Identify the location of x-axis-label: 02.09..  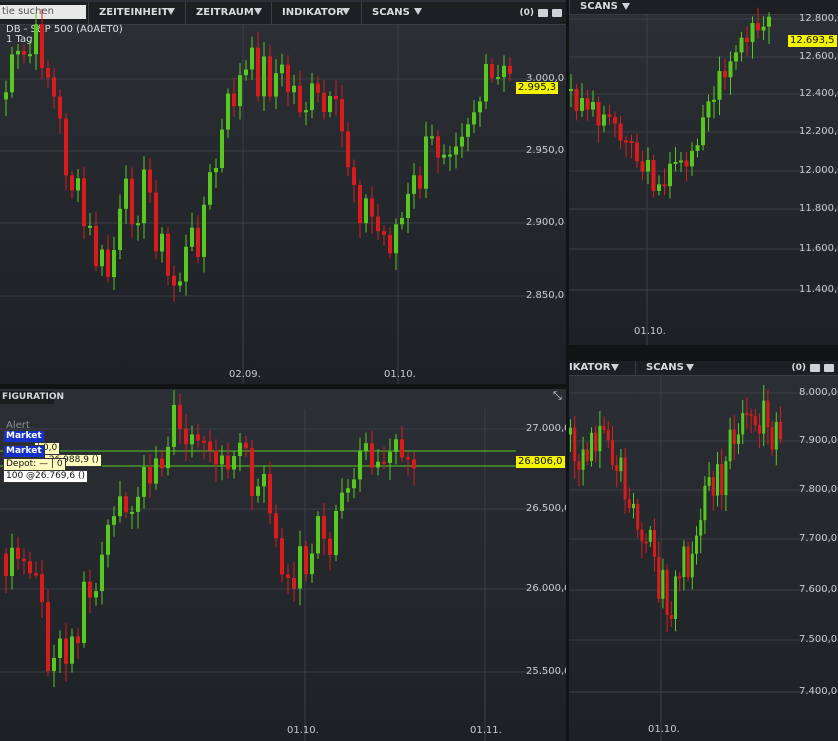
(245, 374).